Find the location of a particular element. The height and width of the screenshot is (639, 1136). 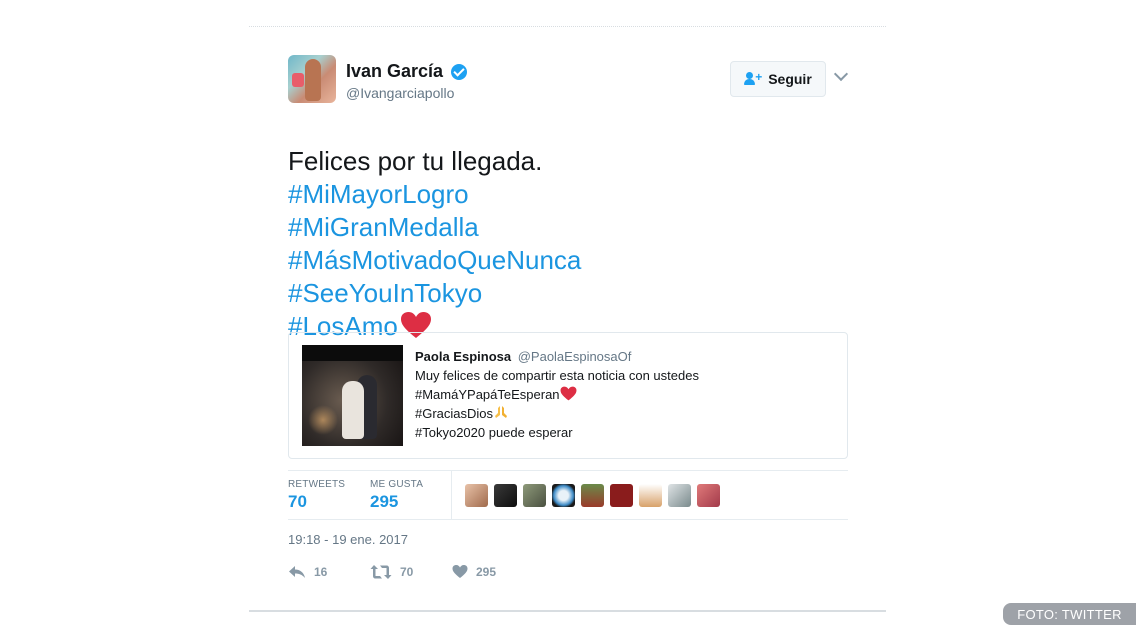

retweet-button: 70 is located at coordinates (391, 572).